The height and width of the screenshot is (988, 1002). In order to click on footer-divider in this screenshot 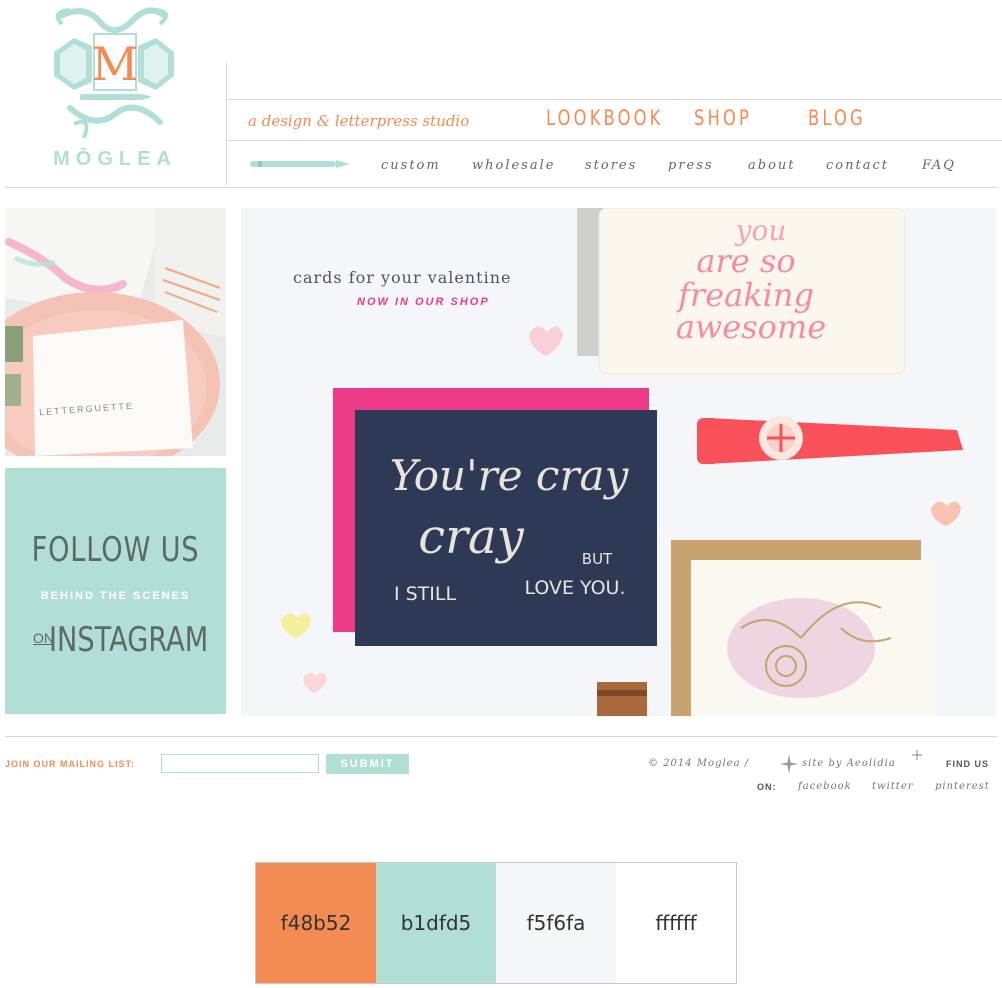, I will do `click(501, 736)`.